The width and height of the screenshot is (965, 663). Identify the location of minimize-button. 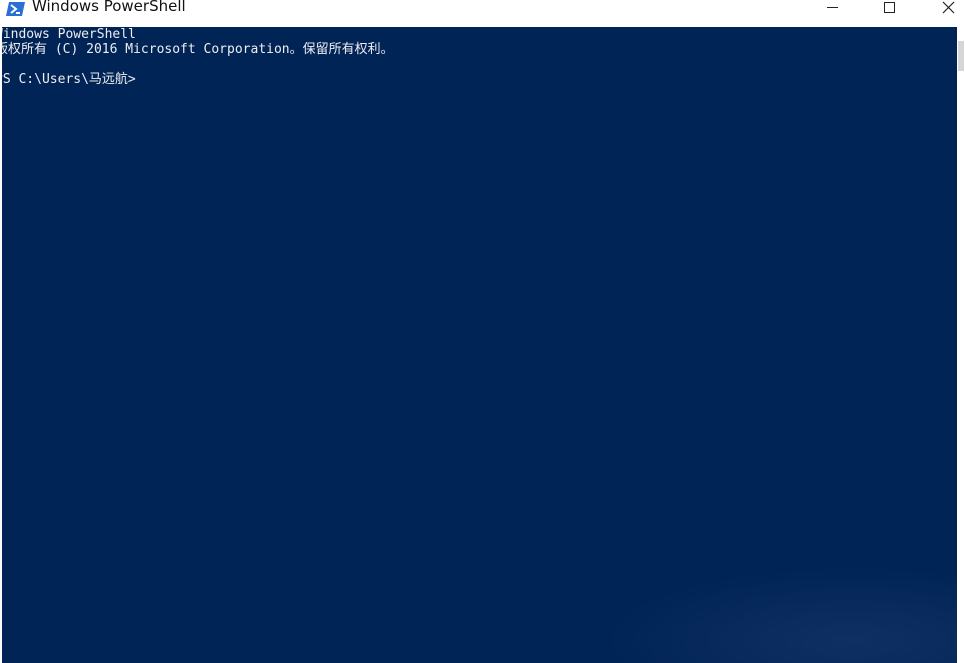
(832, 10).